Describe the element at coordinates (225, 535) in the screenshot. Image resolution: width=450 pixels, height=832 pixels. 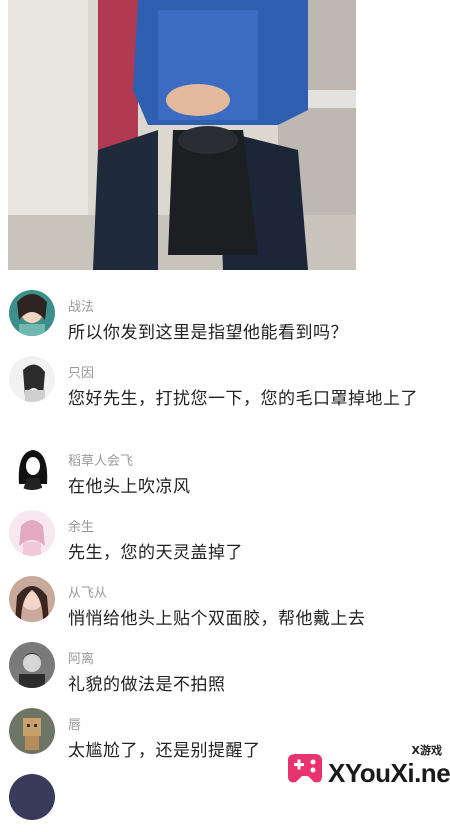
I see `comment-item: 余生 先生，您的天灵盖掉了` at that location.